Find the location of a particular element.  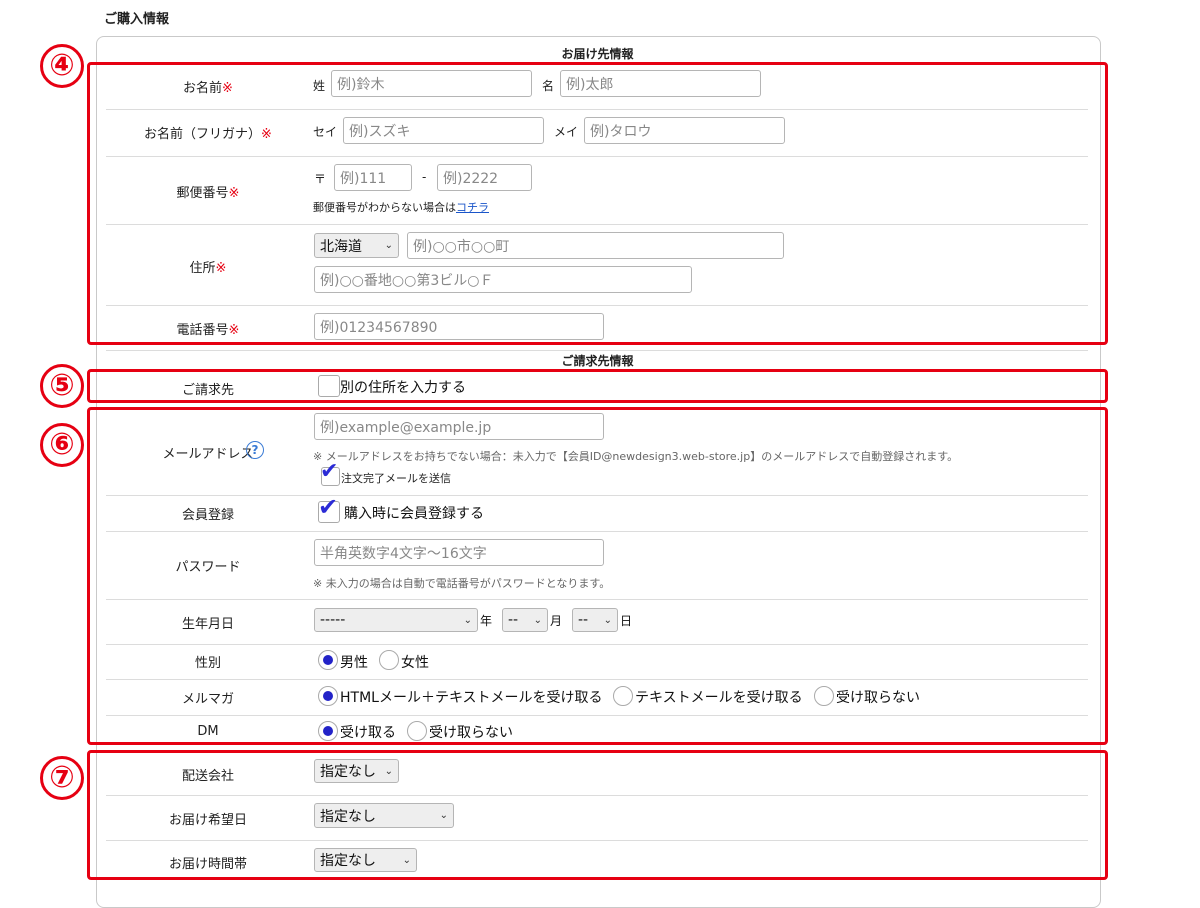

marker-5: ⑤ is located at coordinates (62, 386).